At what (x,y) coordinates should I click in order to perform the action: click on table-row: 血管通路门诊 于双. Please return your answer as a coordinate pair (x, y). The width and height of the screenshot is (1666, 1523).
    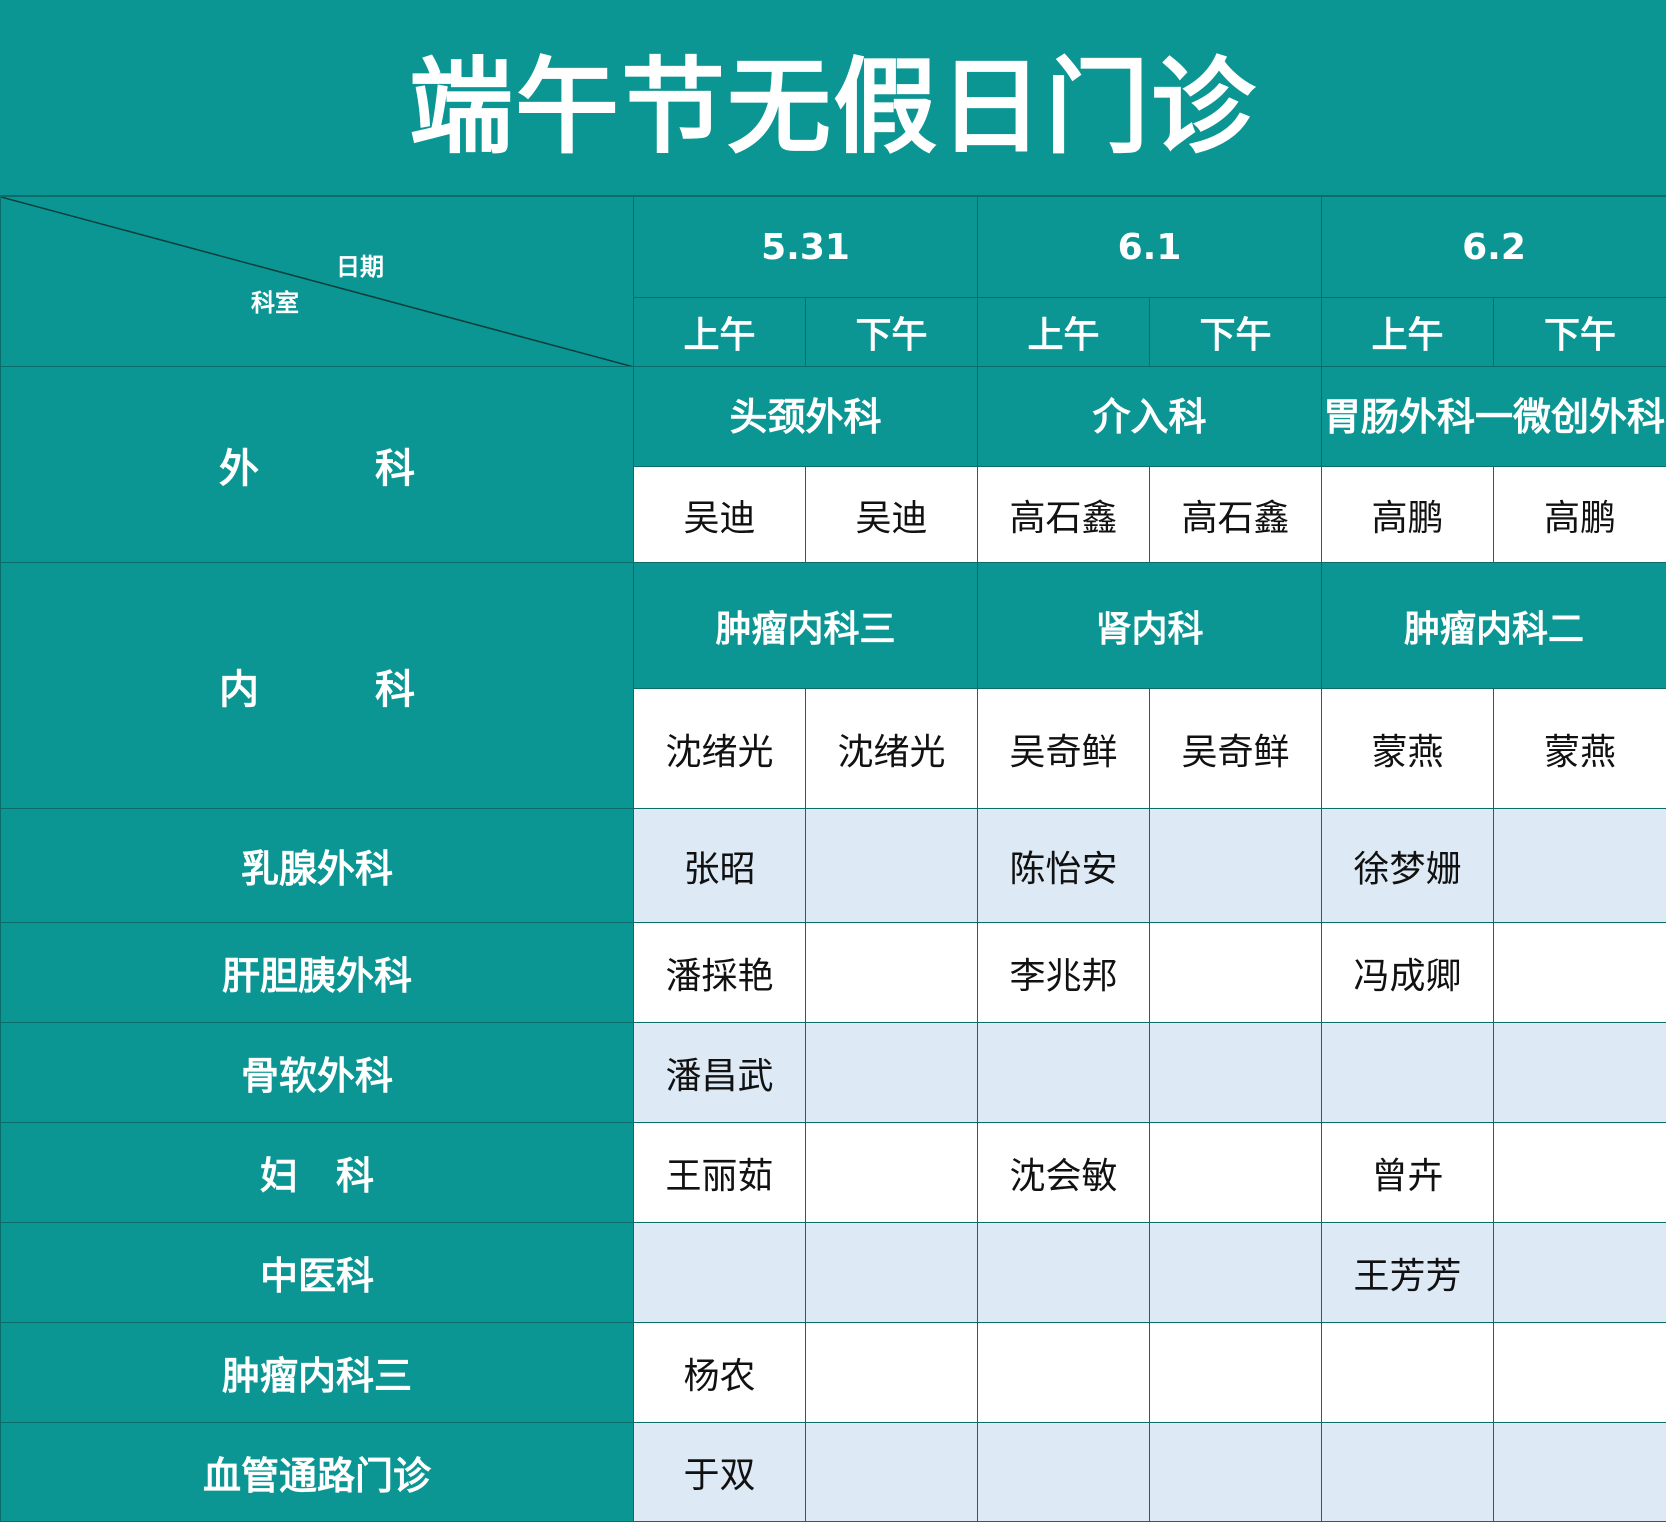
    Looking at the image, I should click on (833, 1472).